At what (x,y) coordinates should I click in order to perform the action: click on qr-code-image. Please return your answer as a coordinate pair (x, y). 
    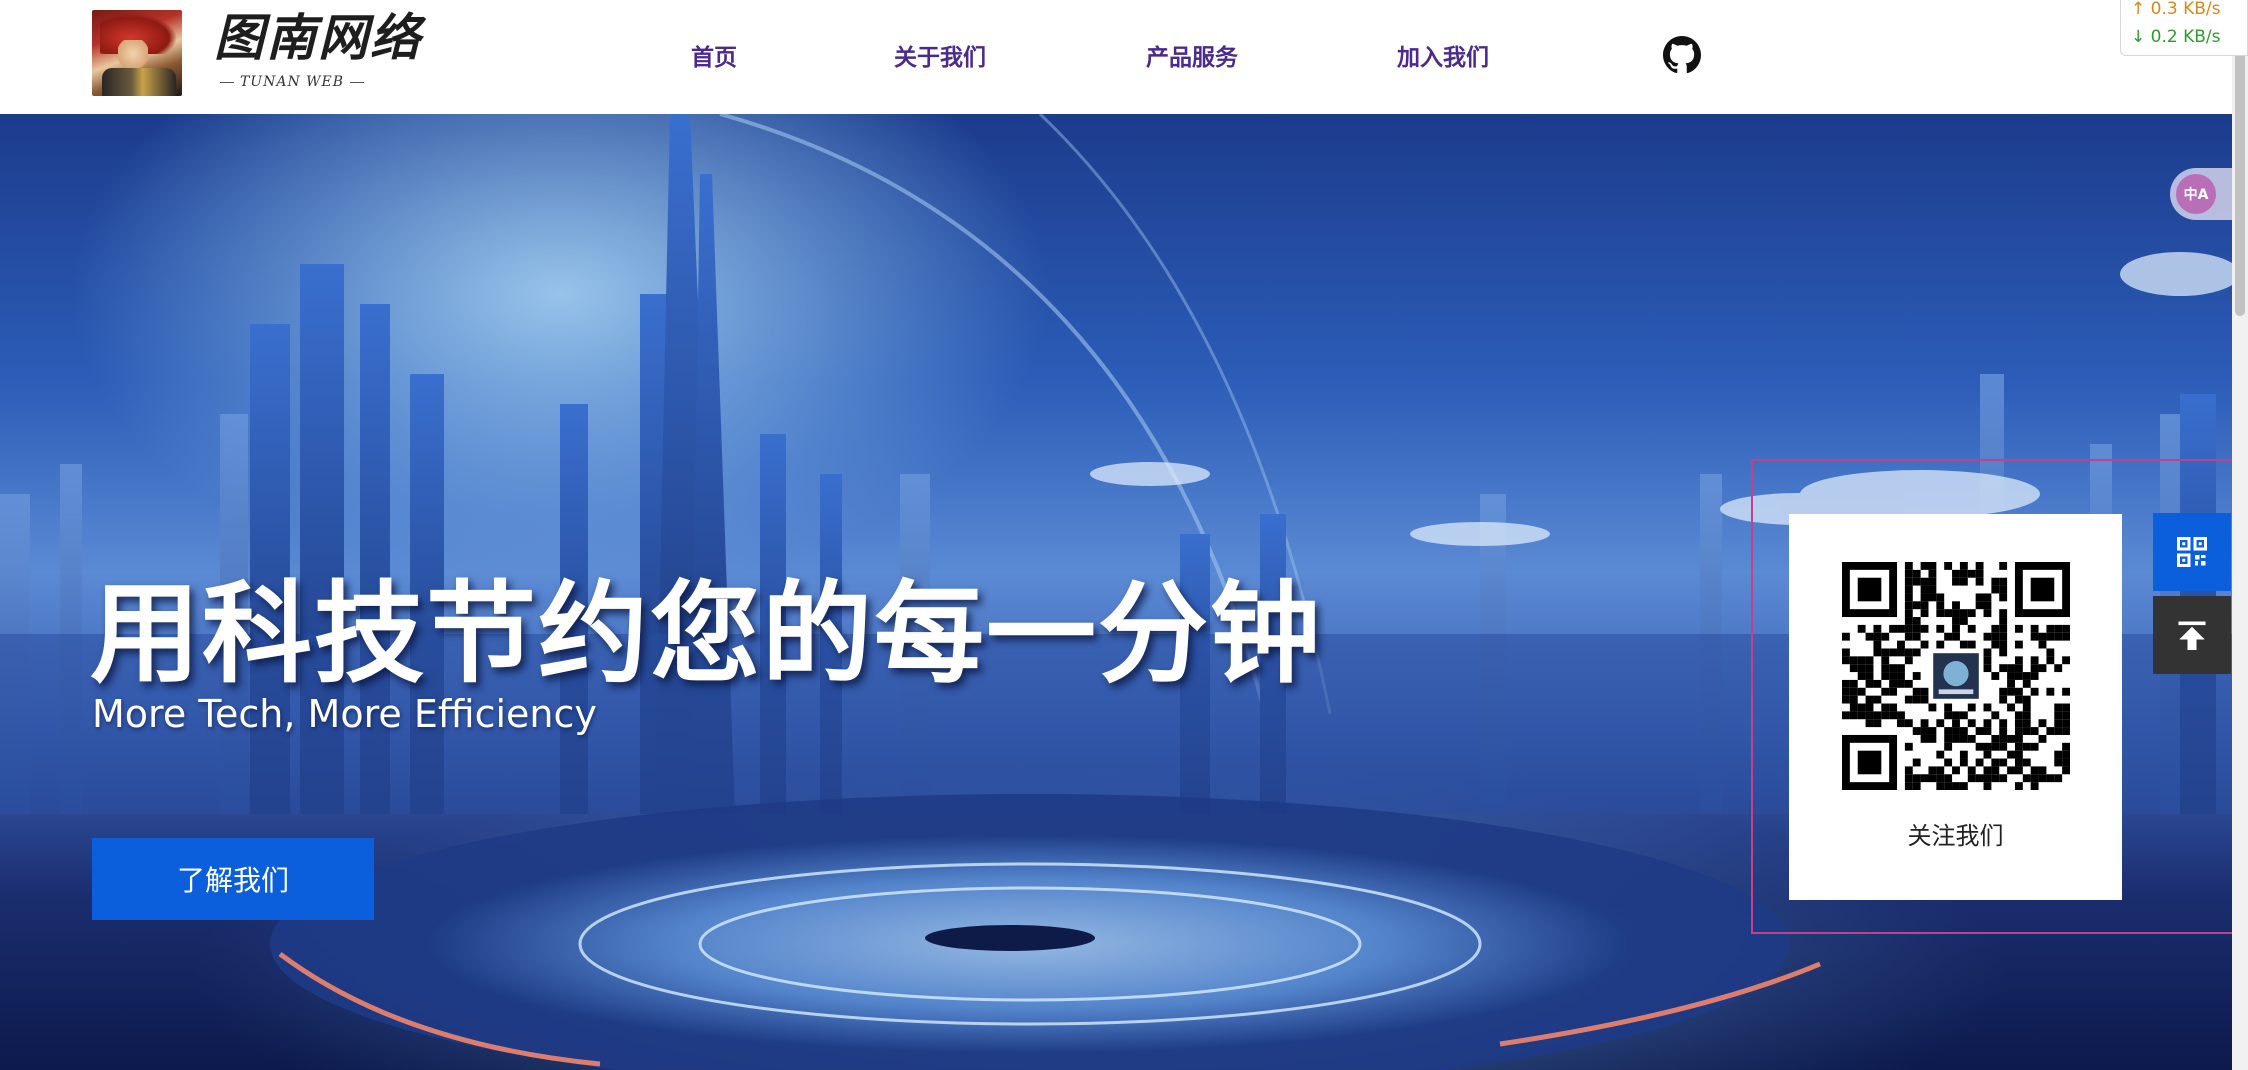
    Looking at the image, I should click on (1955, 676).